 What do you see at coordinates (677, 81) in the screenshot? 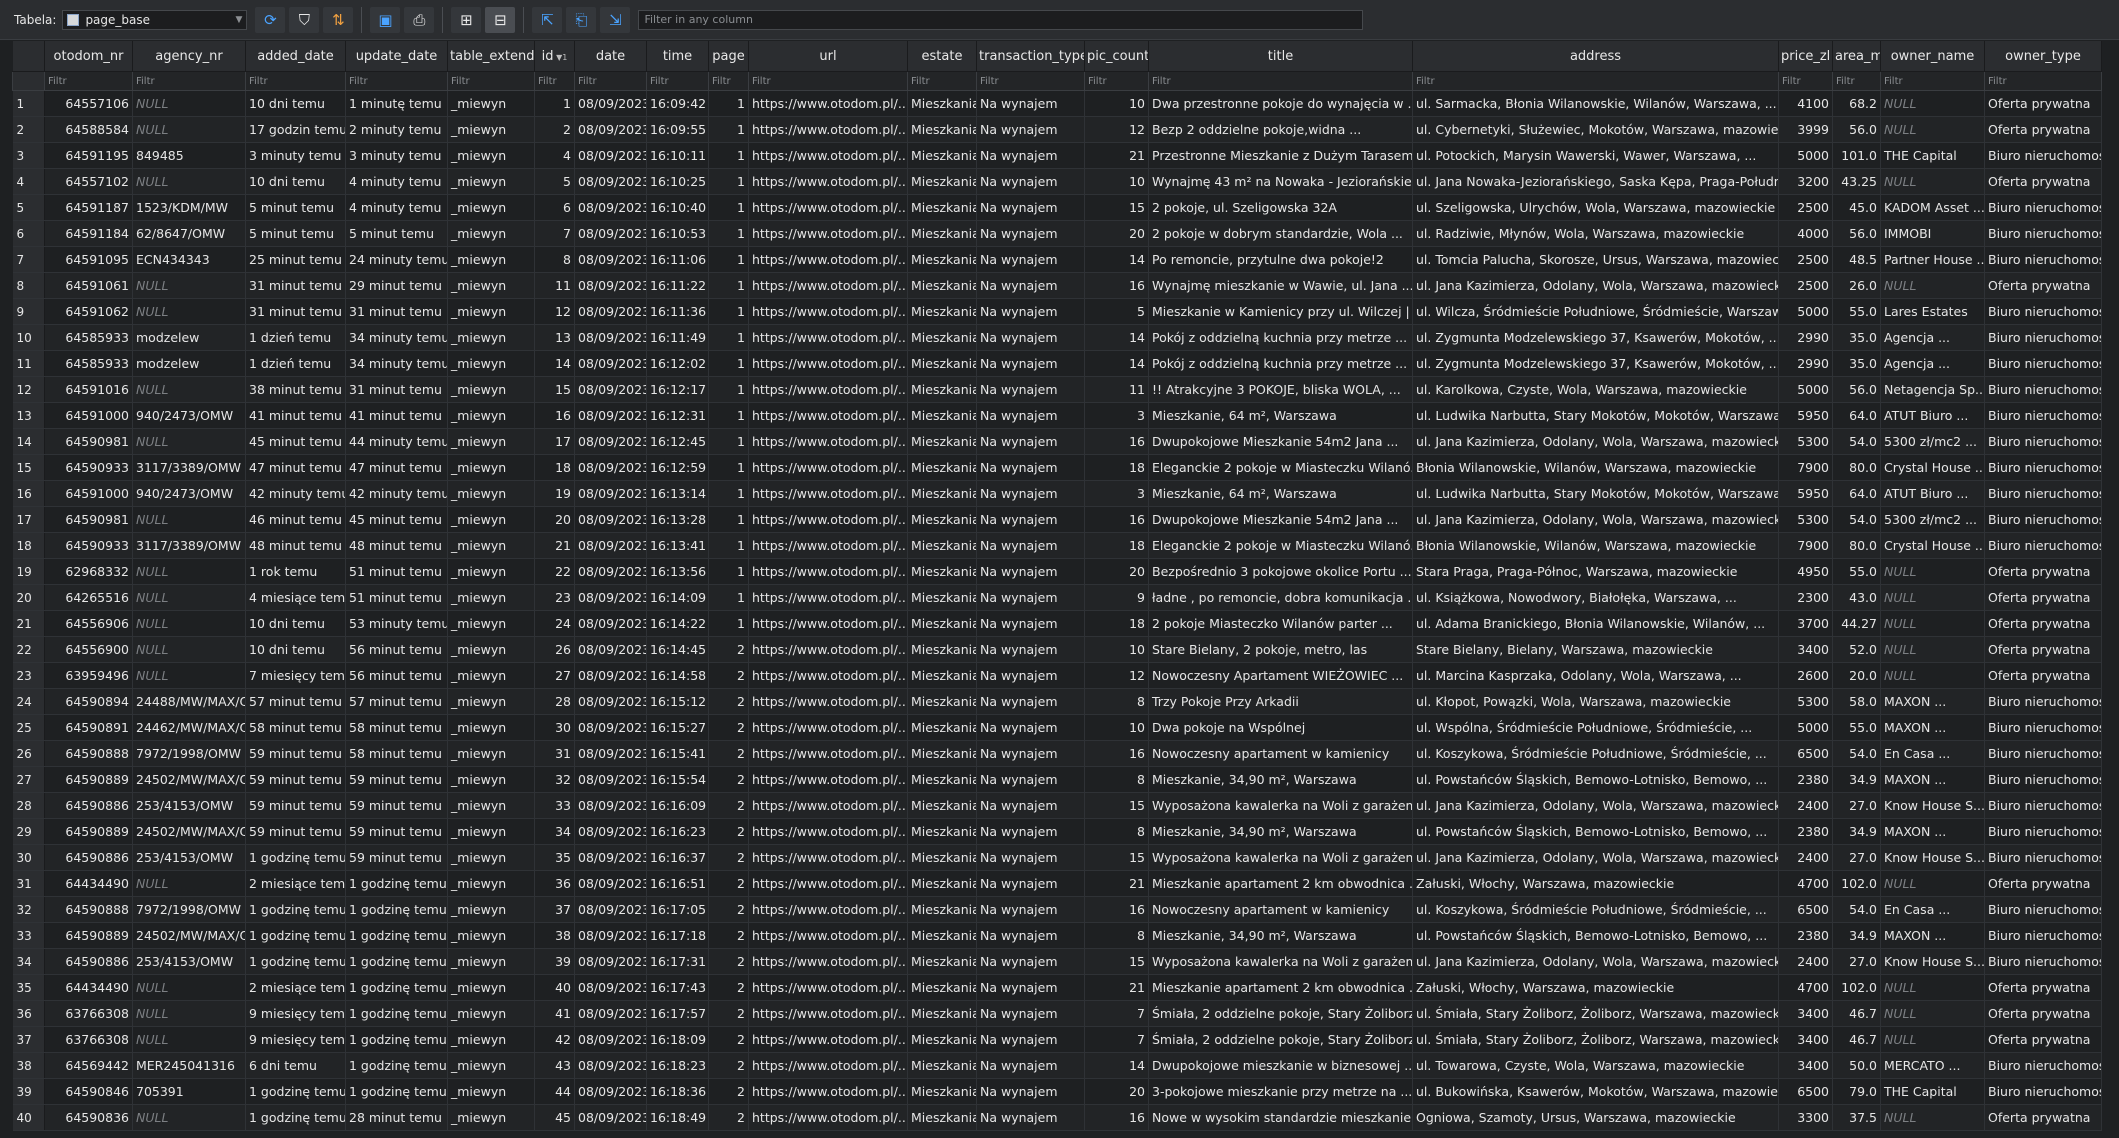
I see `filter-input-time: Filtr` at bounding box center [677, 81].